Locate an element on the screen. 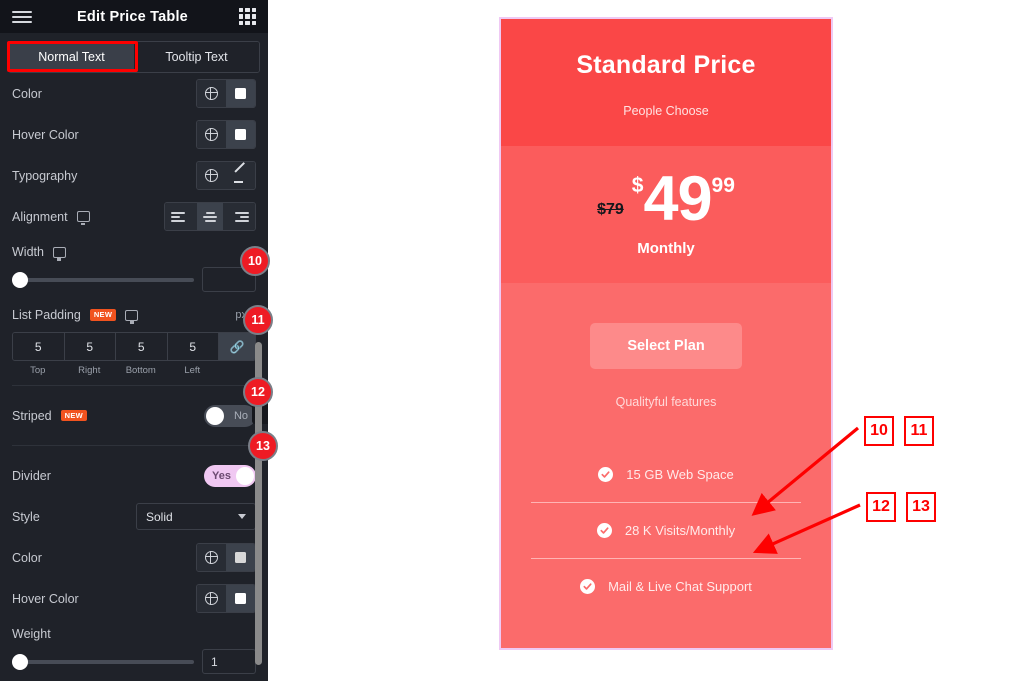 Image resolution: width=1024 pixels, height=681 pixels. padding-right-input: 5 is located at coordinates (90, 346).